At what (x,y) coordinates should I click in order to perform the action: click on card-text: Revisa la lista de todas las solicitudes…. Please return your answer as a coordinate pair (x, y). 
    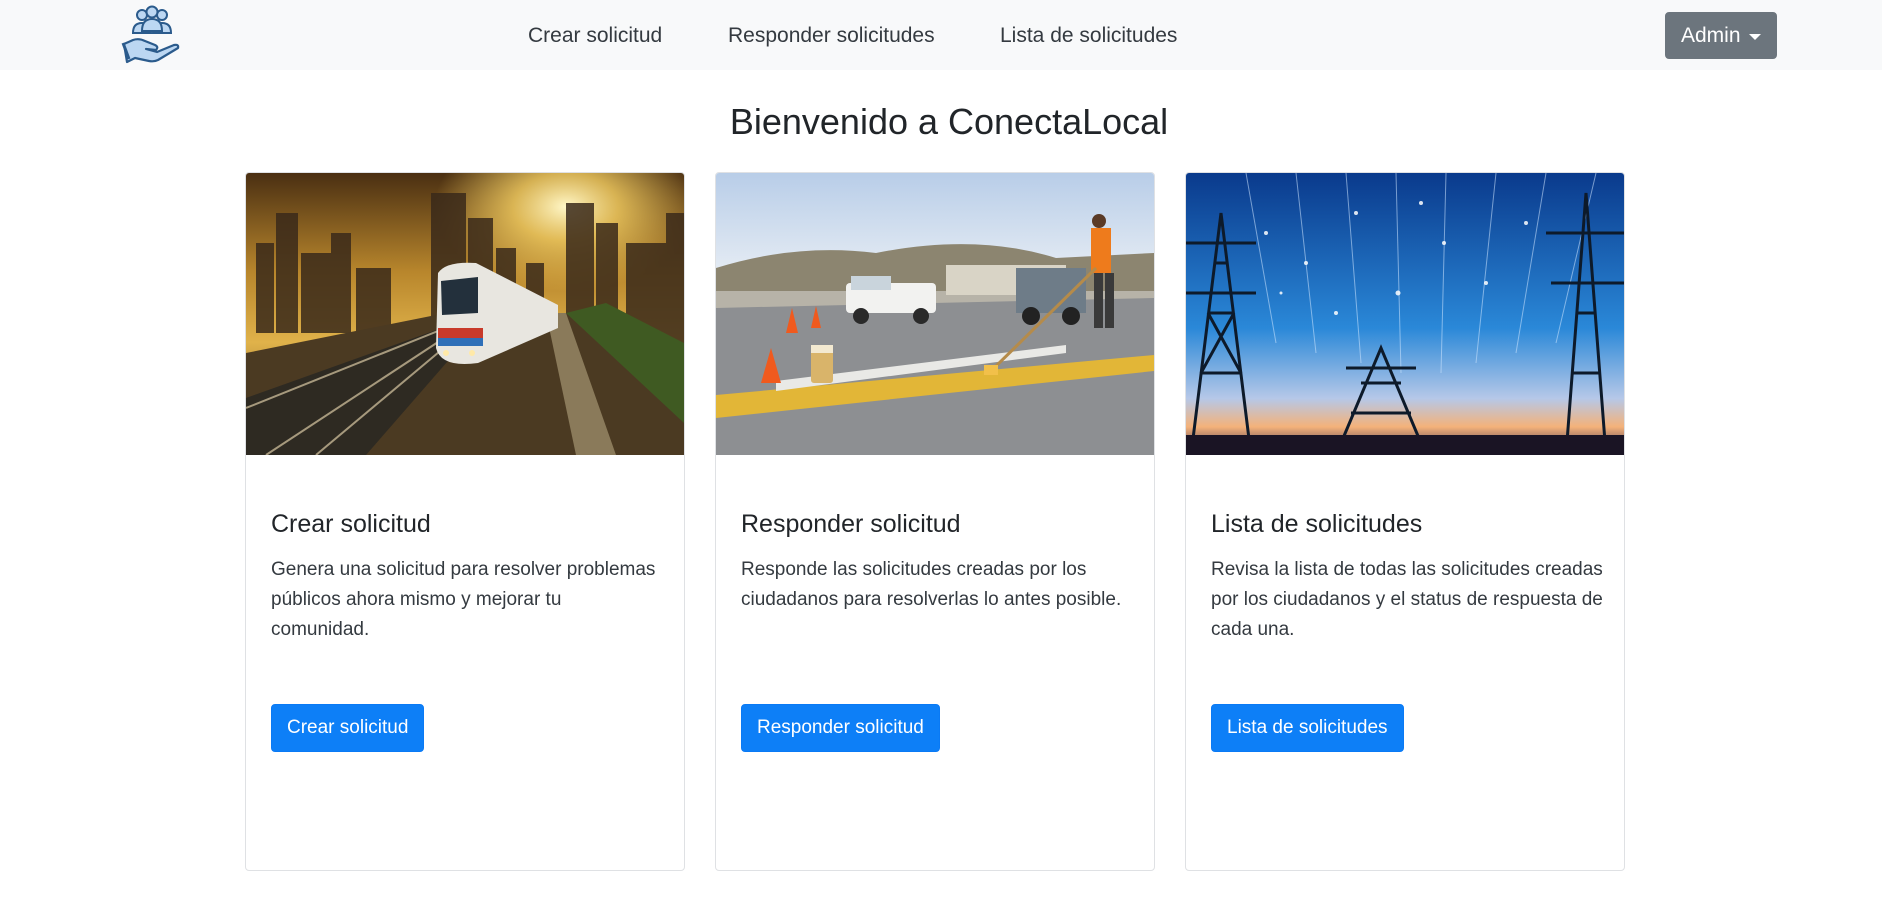
    Looking at the image, I should click on (1407, 599).